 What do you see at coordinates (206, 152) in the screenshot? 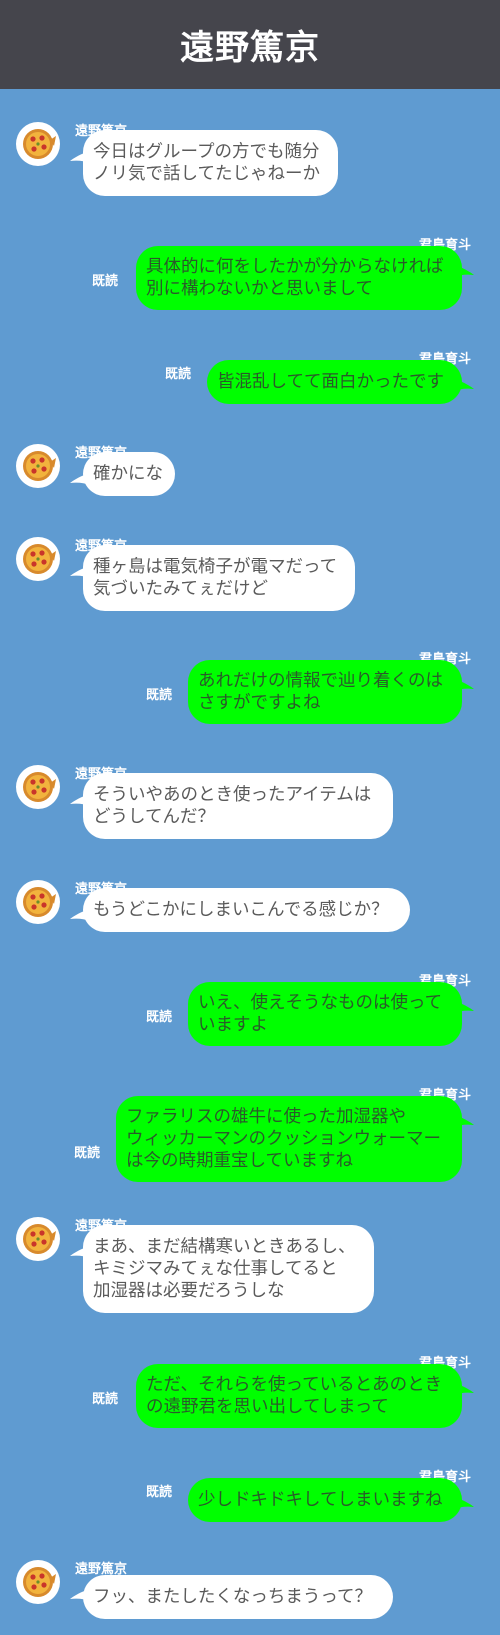
I see `message-line: 今日はグループの方でも随分` at bounding box center [206, 152].